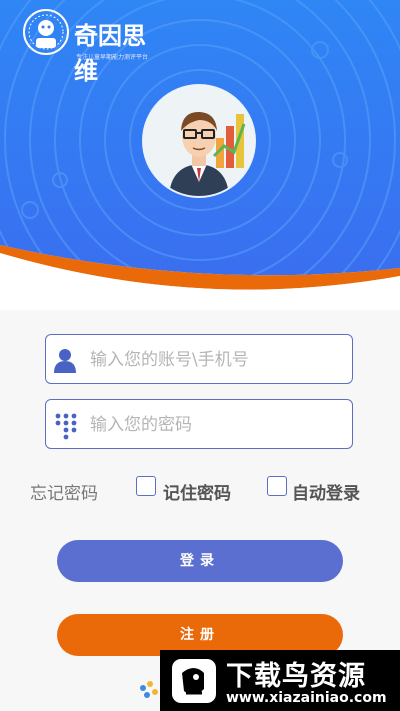 The height and width of the screenshot is (711, 400). I want to click on avatar-illustration, so click(199, 141).